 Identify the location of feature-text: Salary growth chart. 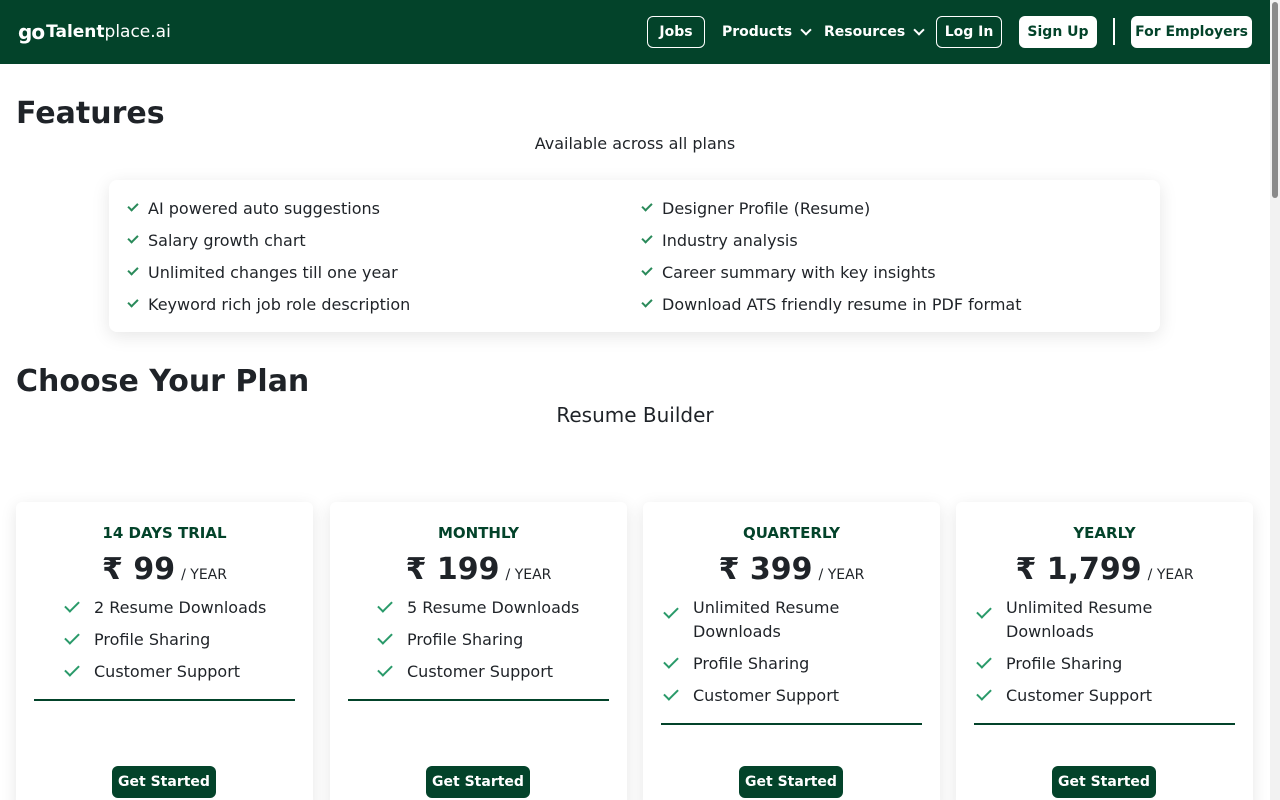
(227, 240).